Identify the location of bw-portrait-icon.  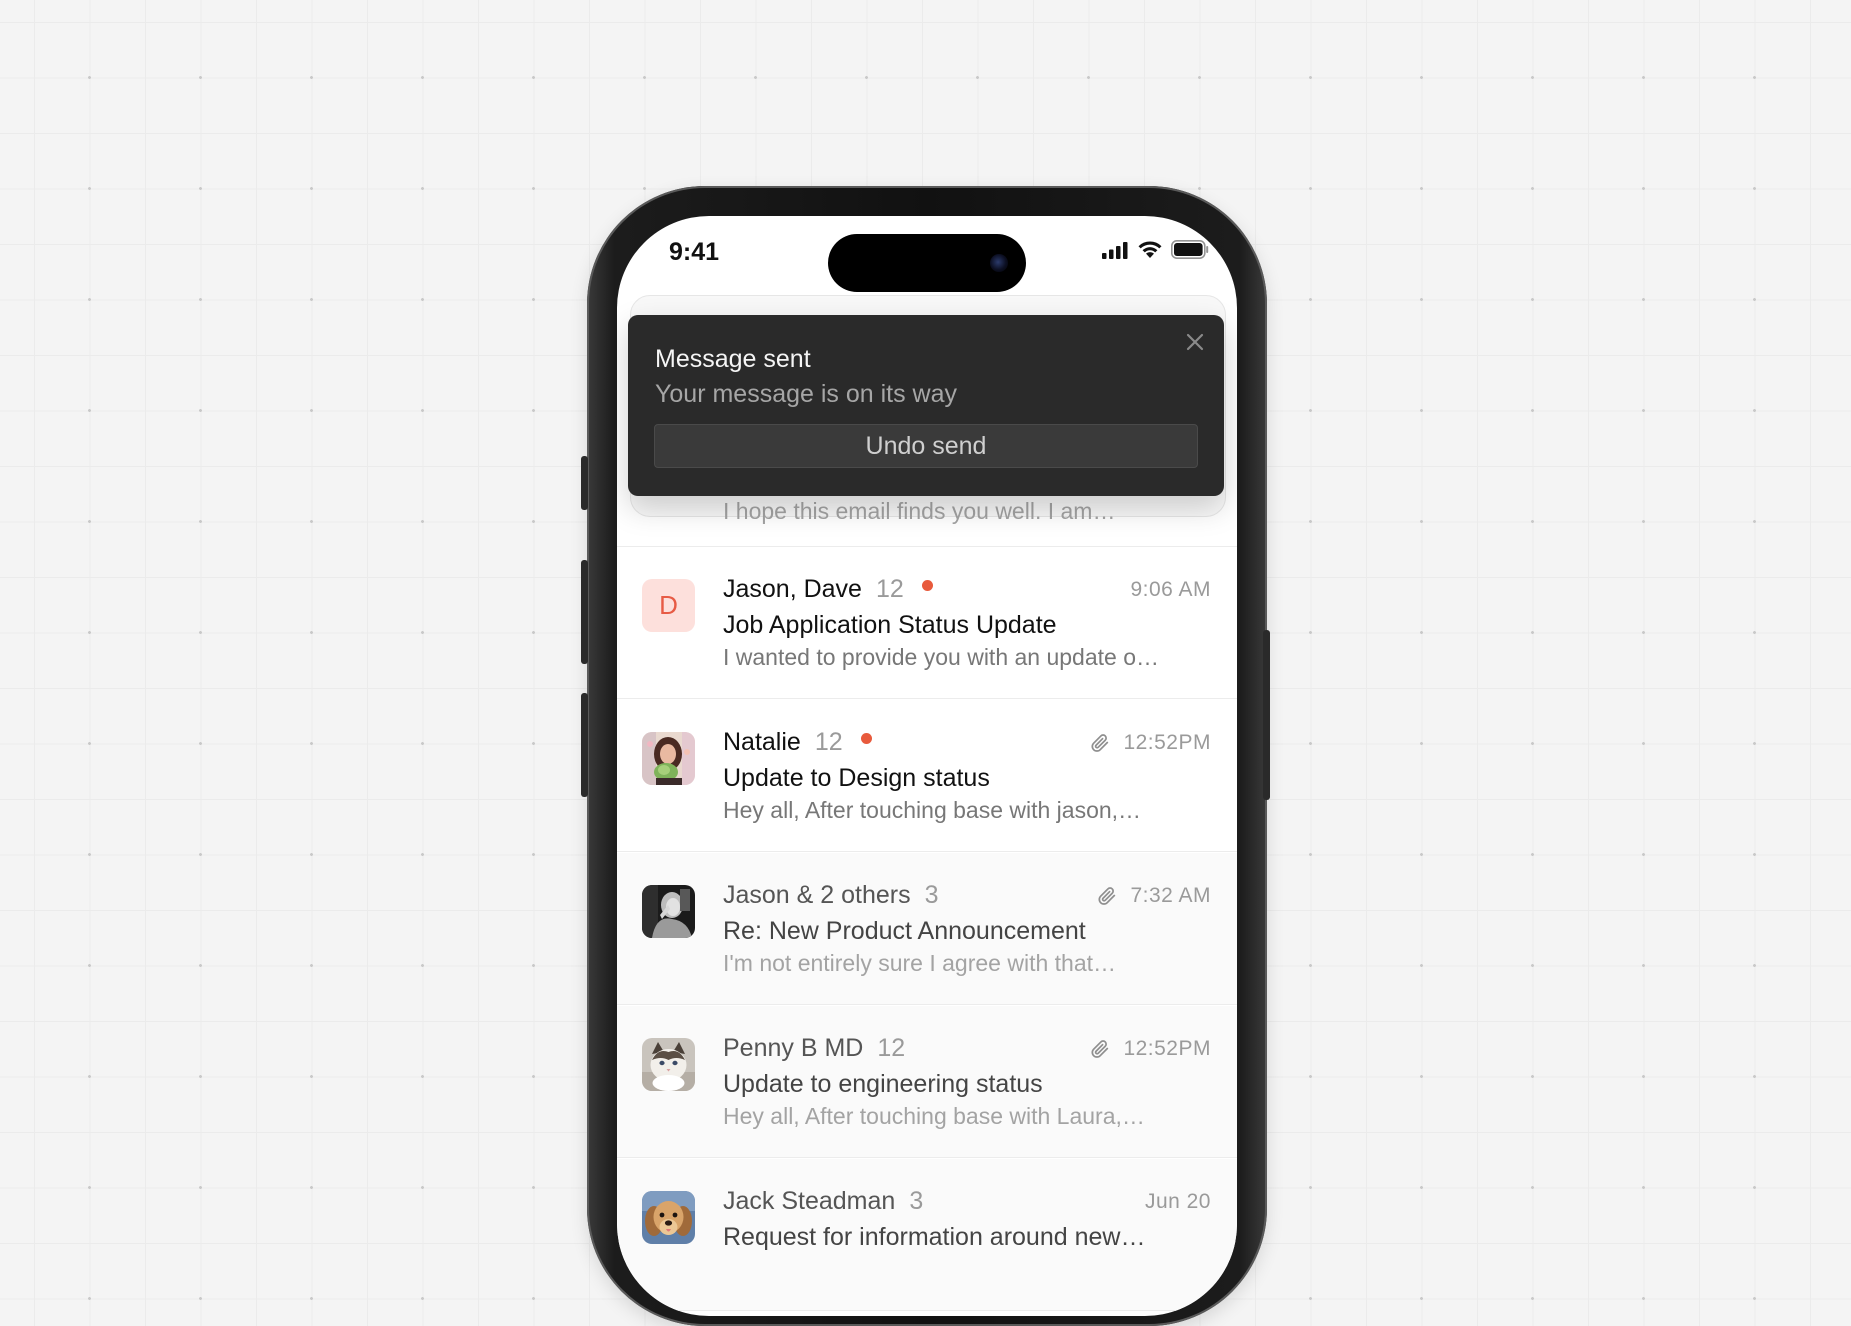
(668, 911).